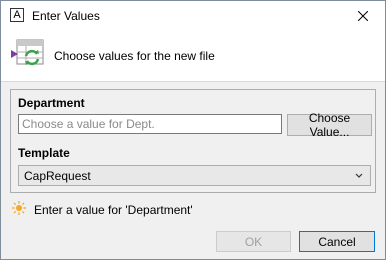  I want to click on close-icon, so click(362, 16).